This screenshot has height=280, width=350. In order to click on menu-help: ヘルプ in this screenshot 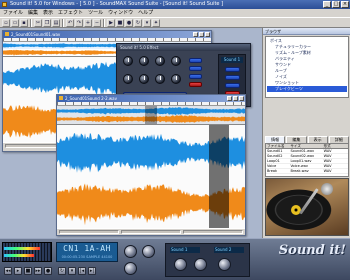, I will do `click(145, 13)`.